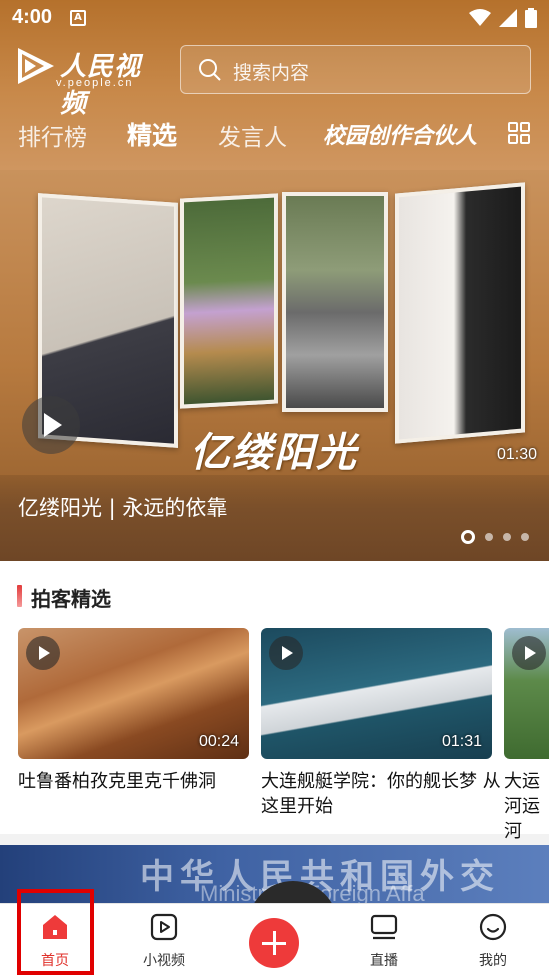 Image resolution: width=549 pixels, height=977 pixels. Describe the element at coordinates (218, 741) in the screenshot. I see `video-duration: 00:24` at that location.